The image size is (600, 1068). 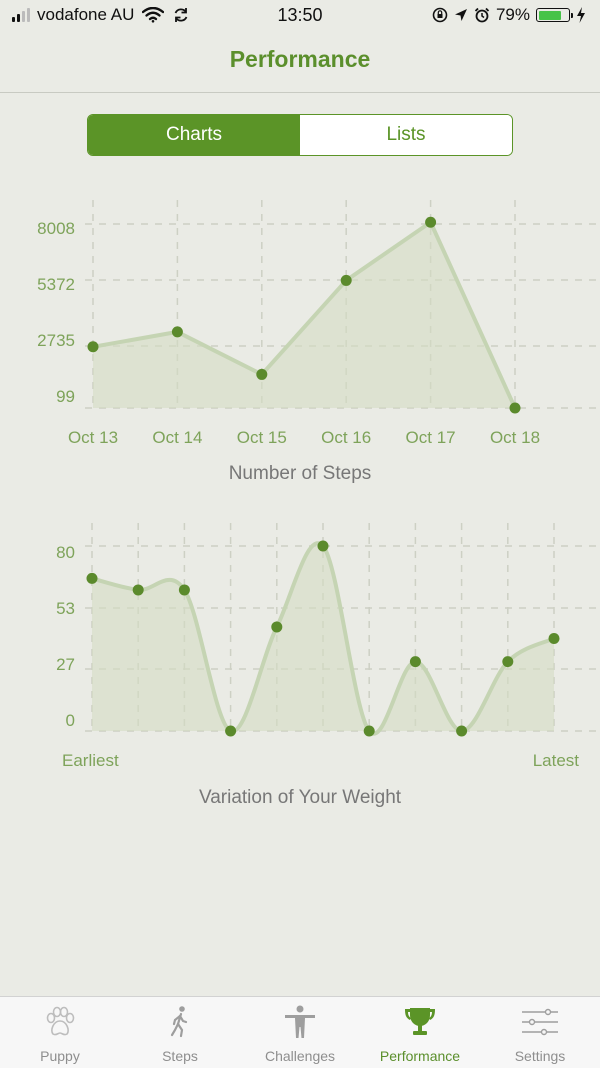 I want to click on x-tick-label: Oct 14, so click(x=177, y=437).